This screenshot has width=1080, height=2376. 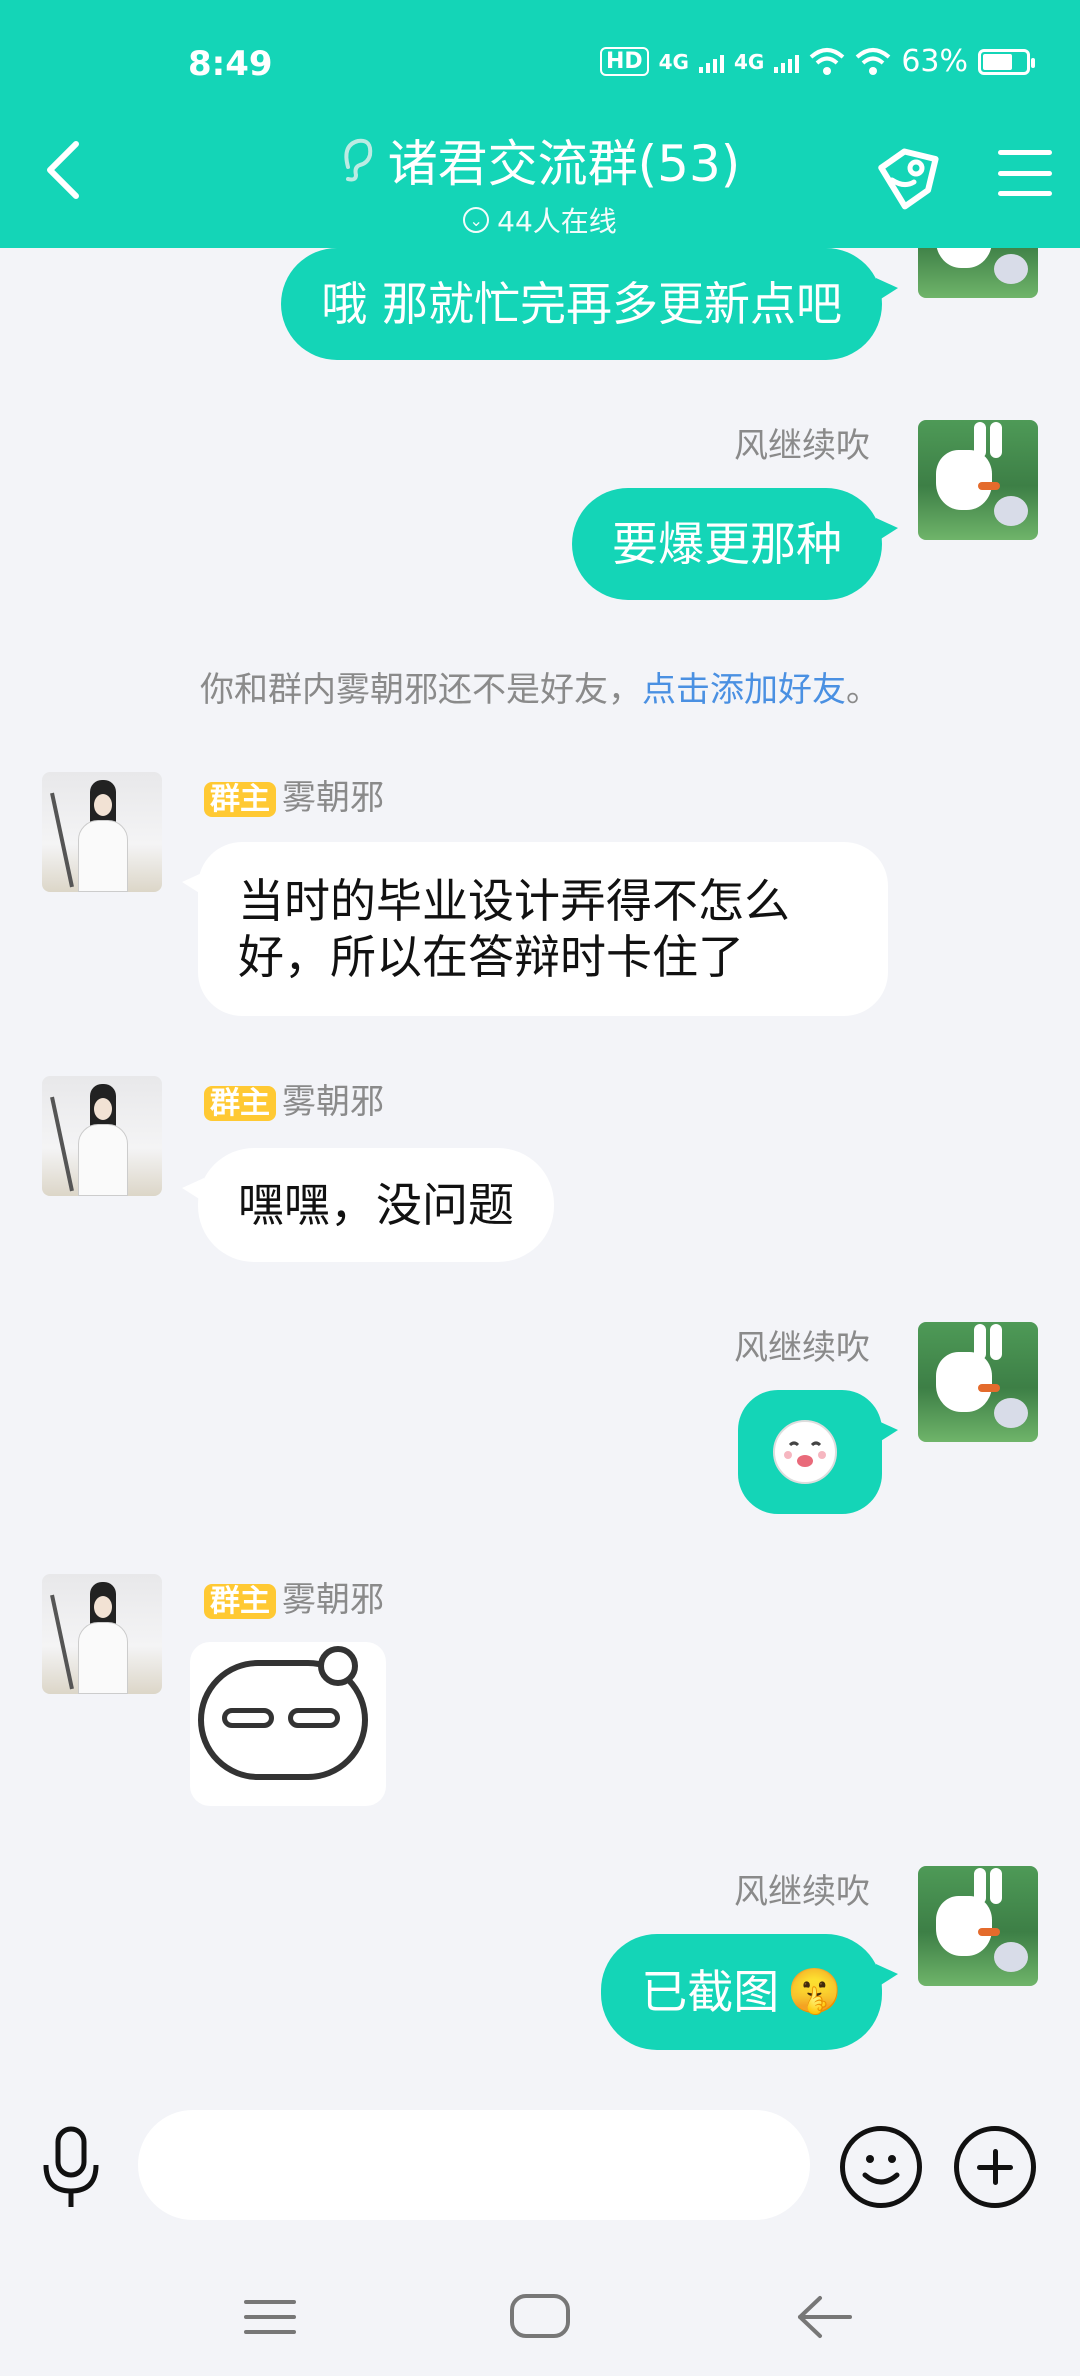 I want to click on status-time: 8:49, so click(x=230, y=64).